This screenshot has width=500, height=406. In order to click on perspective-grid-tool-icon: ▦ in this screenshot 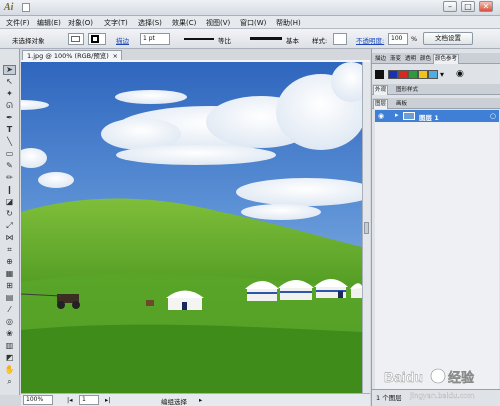, I will do `click(9, 274)`.